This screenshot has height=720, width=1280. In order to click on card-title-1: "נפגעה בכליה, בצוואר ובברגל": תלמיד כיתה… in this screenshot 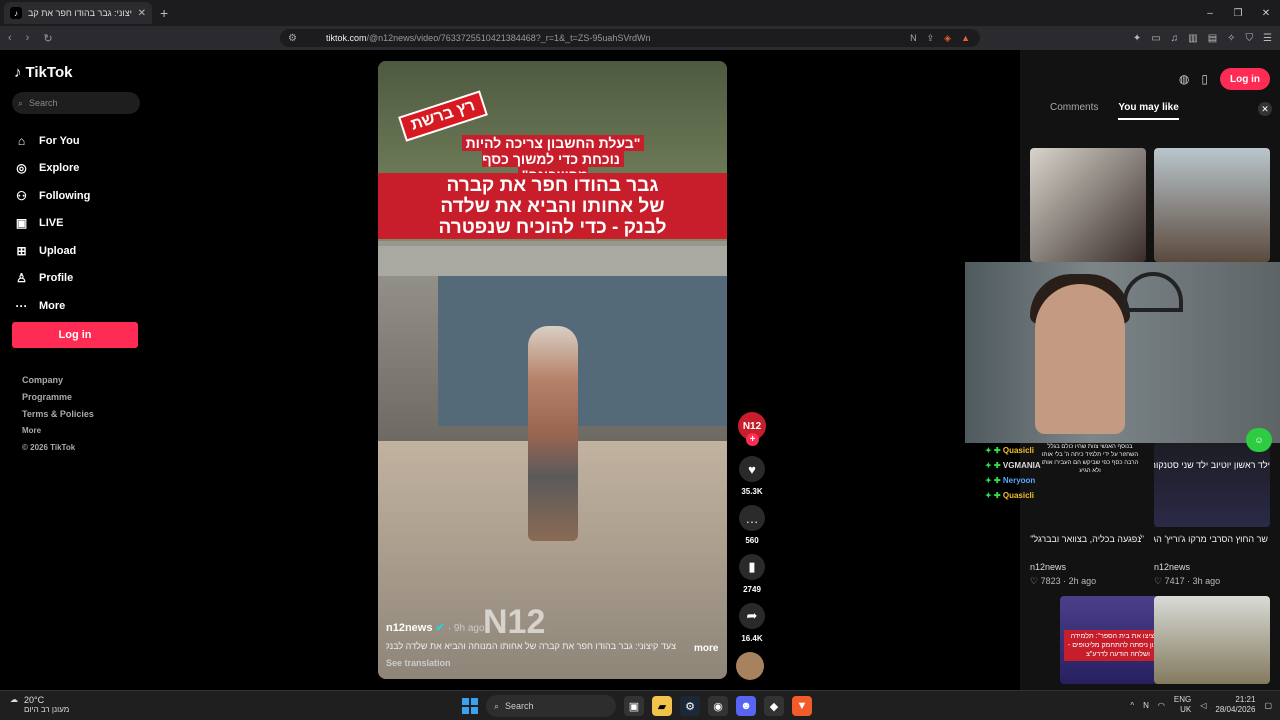, I will do `click(1087, 539)`.